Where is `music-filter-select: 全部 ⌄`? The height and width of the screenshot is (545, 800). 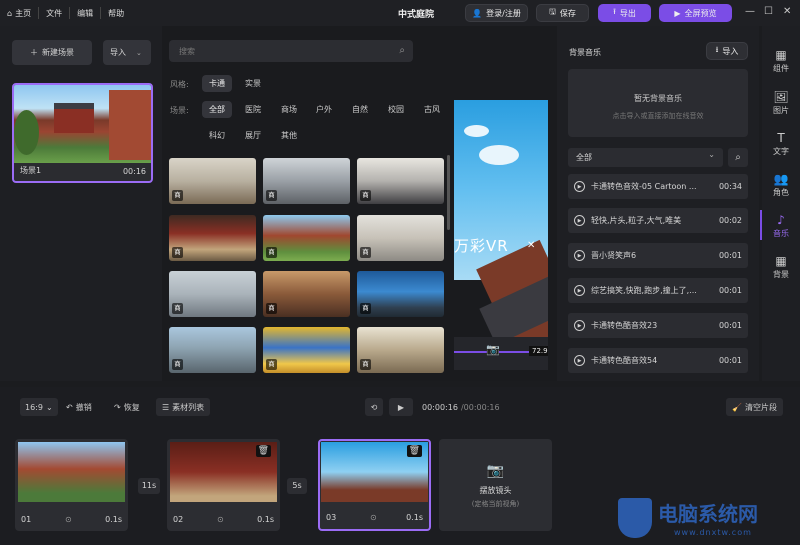 music-filter-select: 全部 ⌄ is located at coordinates (645, 157).